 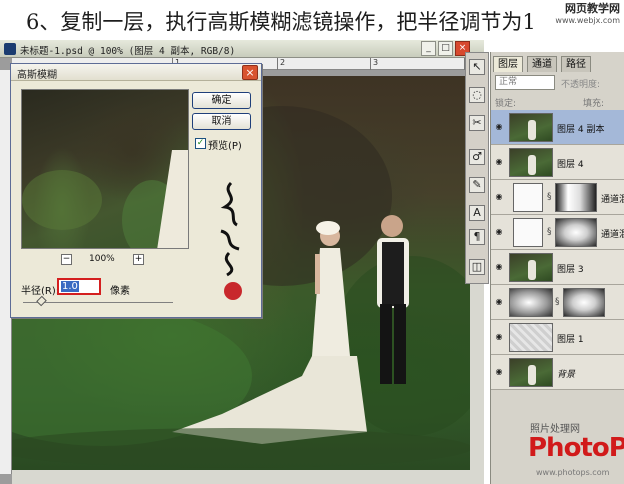 What do you see at coordinates (231, 240) in the screenshot?
I see `calligraphy-stamp` at bounding box center [231, 240].